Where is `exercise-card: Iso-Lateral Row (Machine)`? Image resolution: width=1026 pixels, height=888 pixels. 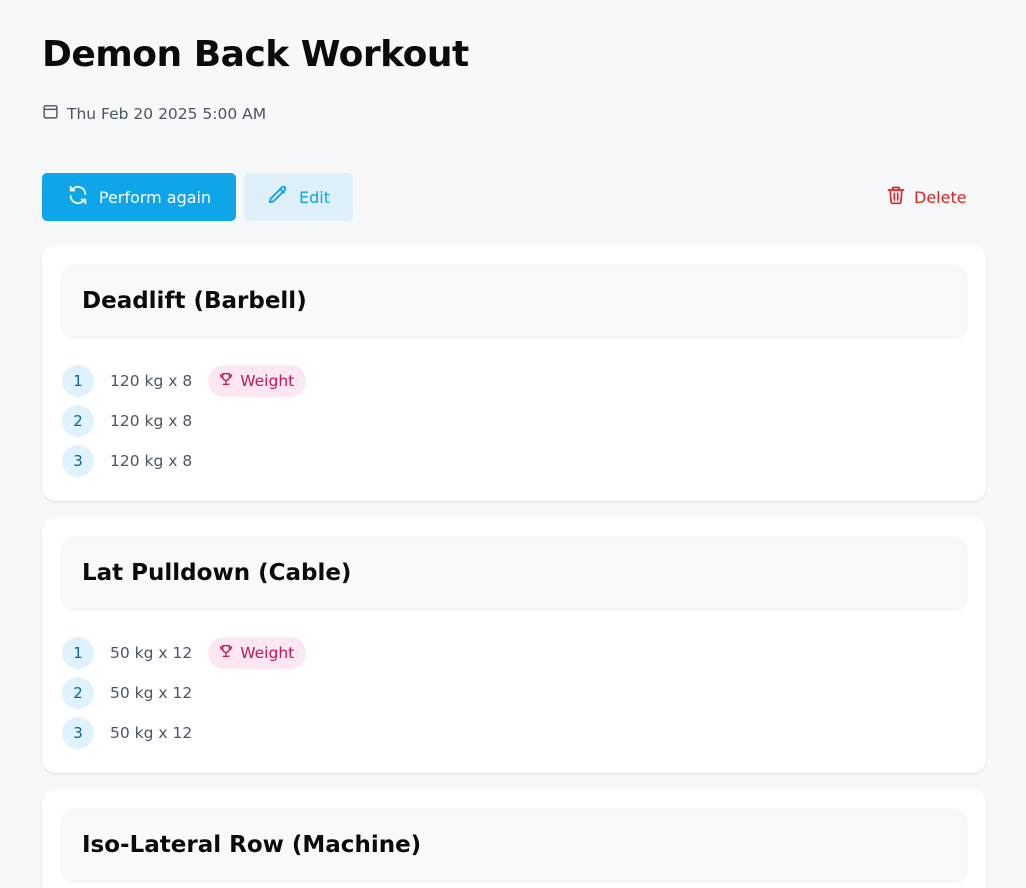 exercise-card: Iso-Lateral Row (Machine) is located at coordinates (514, 838).